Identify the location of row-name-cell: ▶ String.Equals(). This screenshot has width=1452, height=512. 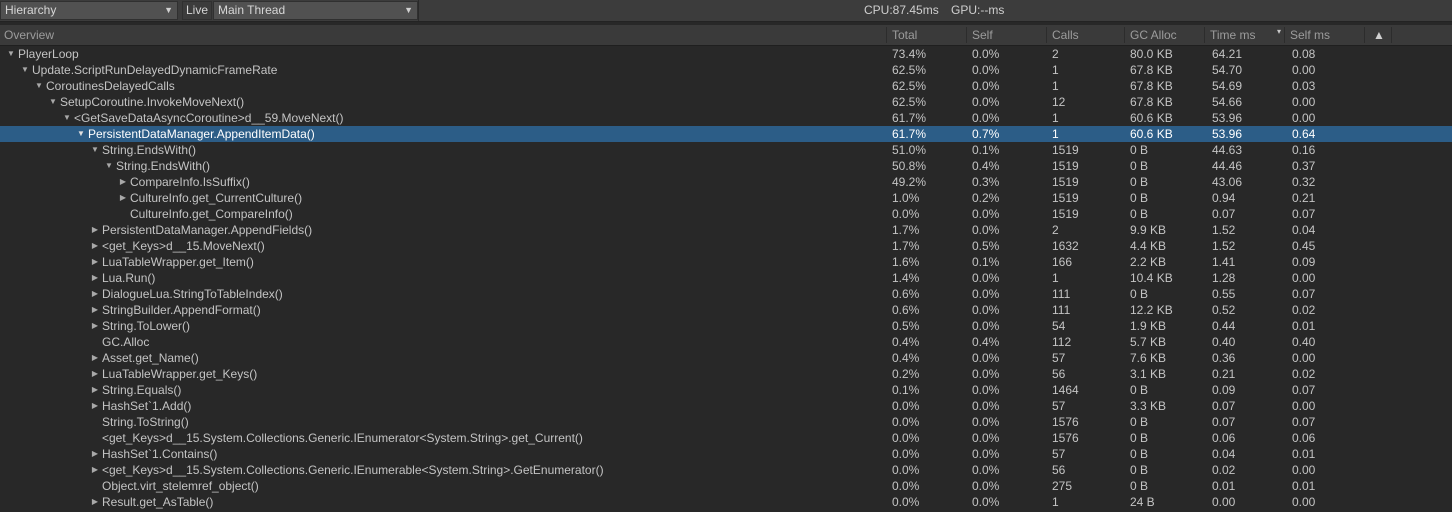
(440, 390).